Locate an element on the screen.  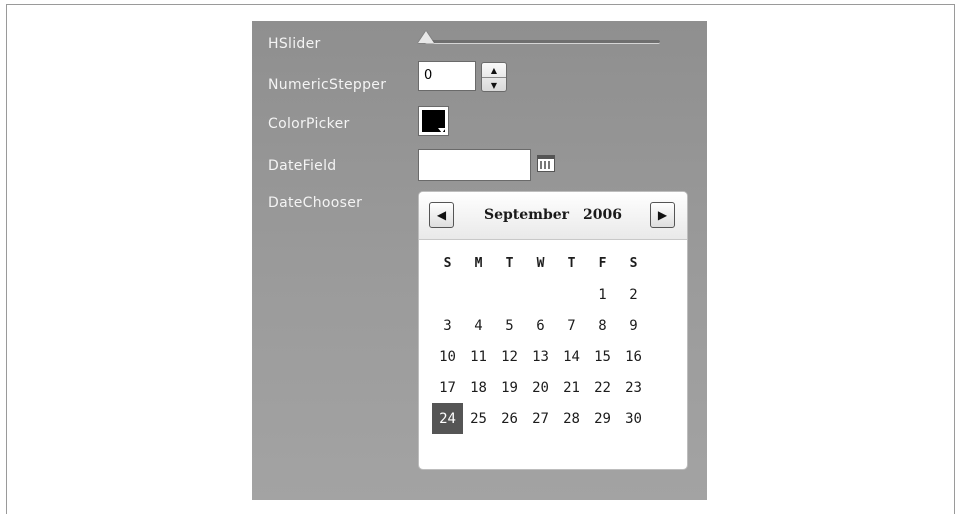
selected-day-cell: 24 is located at coordinates (447, 418).